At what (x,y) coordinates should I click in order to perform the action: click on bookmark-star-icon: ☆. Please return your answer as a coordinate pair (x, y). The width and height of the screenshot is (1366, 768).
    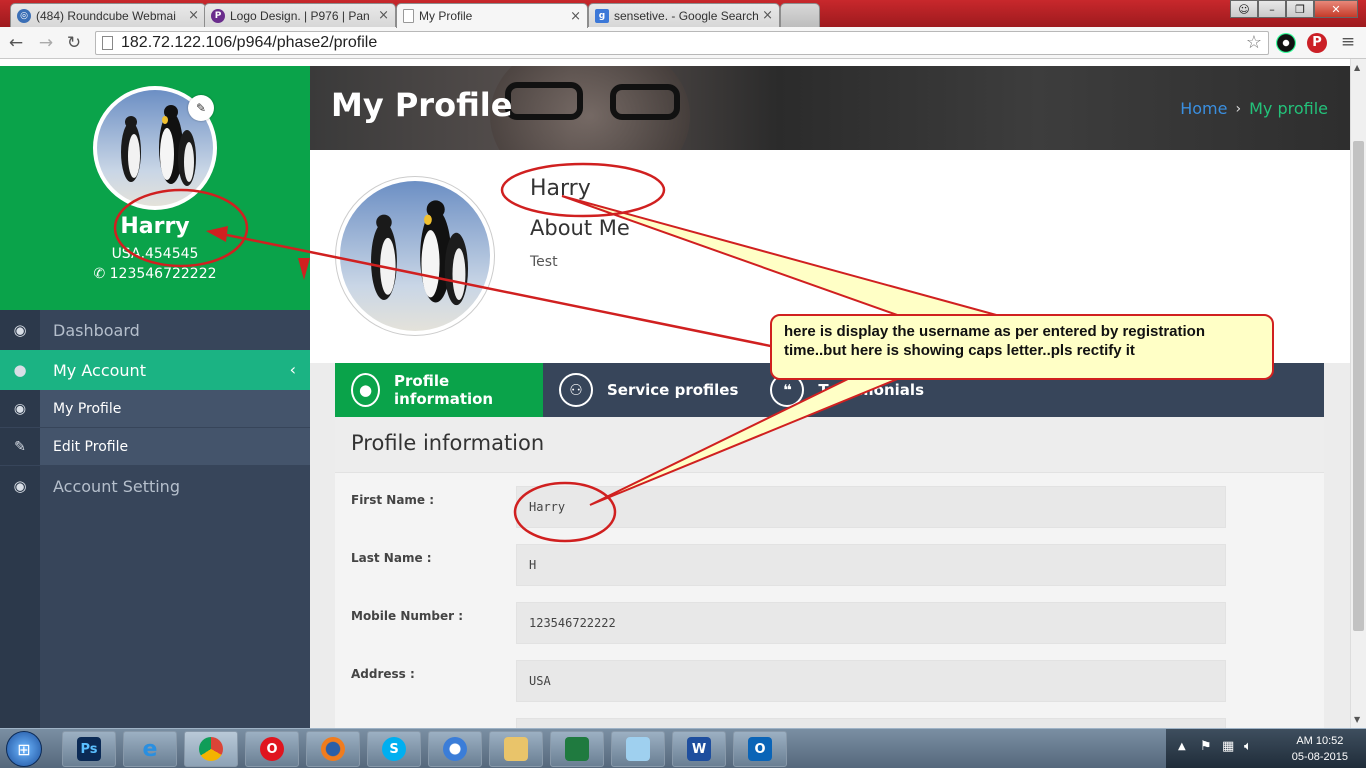
    Looking at the image, I should click on (1254, 42).